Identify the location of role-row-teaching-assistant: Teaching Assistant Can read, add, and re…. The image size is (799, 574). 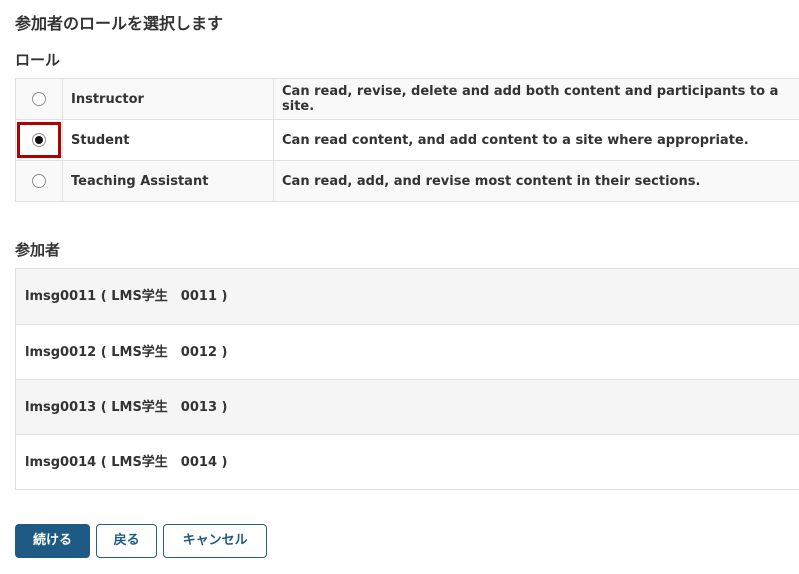
(407, 181).